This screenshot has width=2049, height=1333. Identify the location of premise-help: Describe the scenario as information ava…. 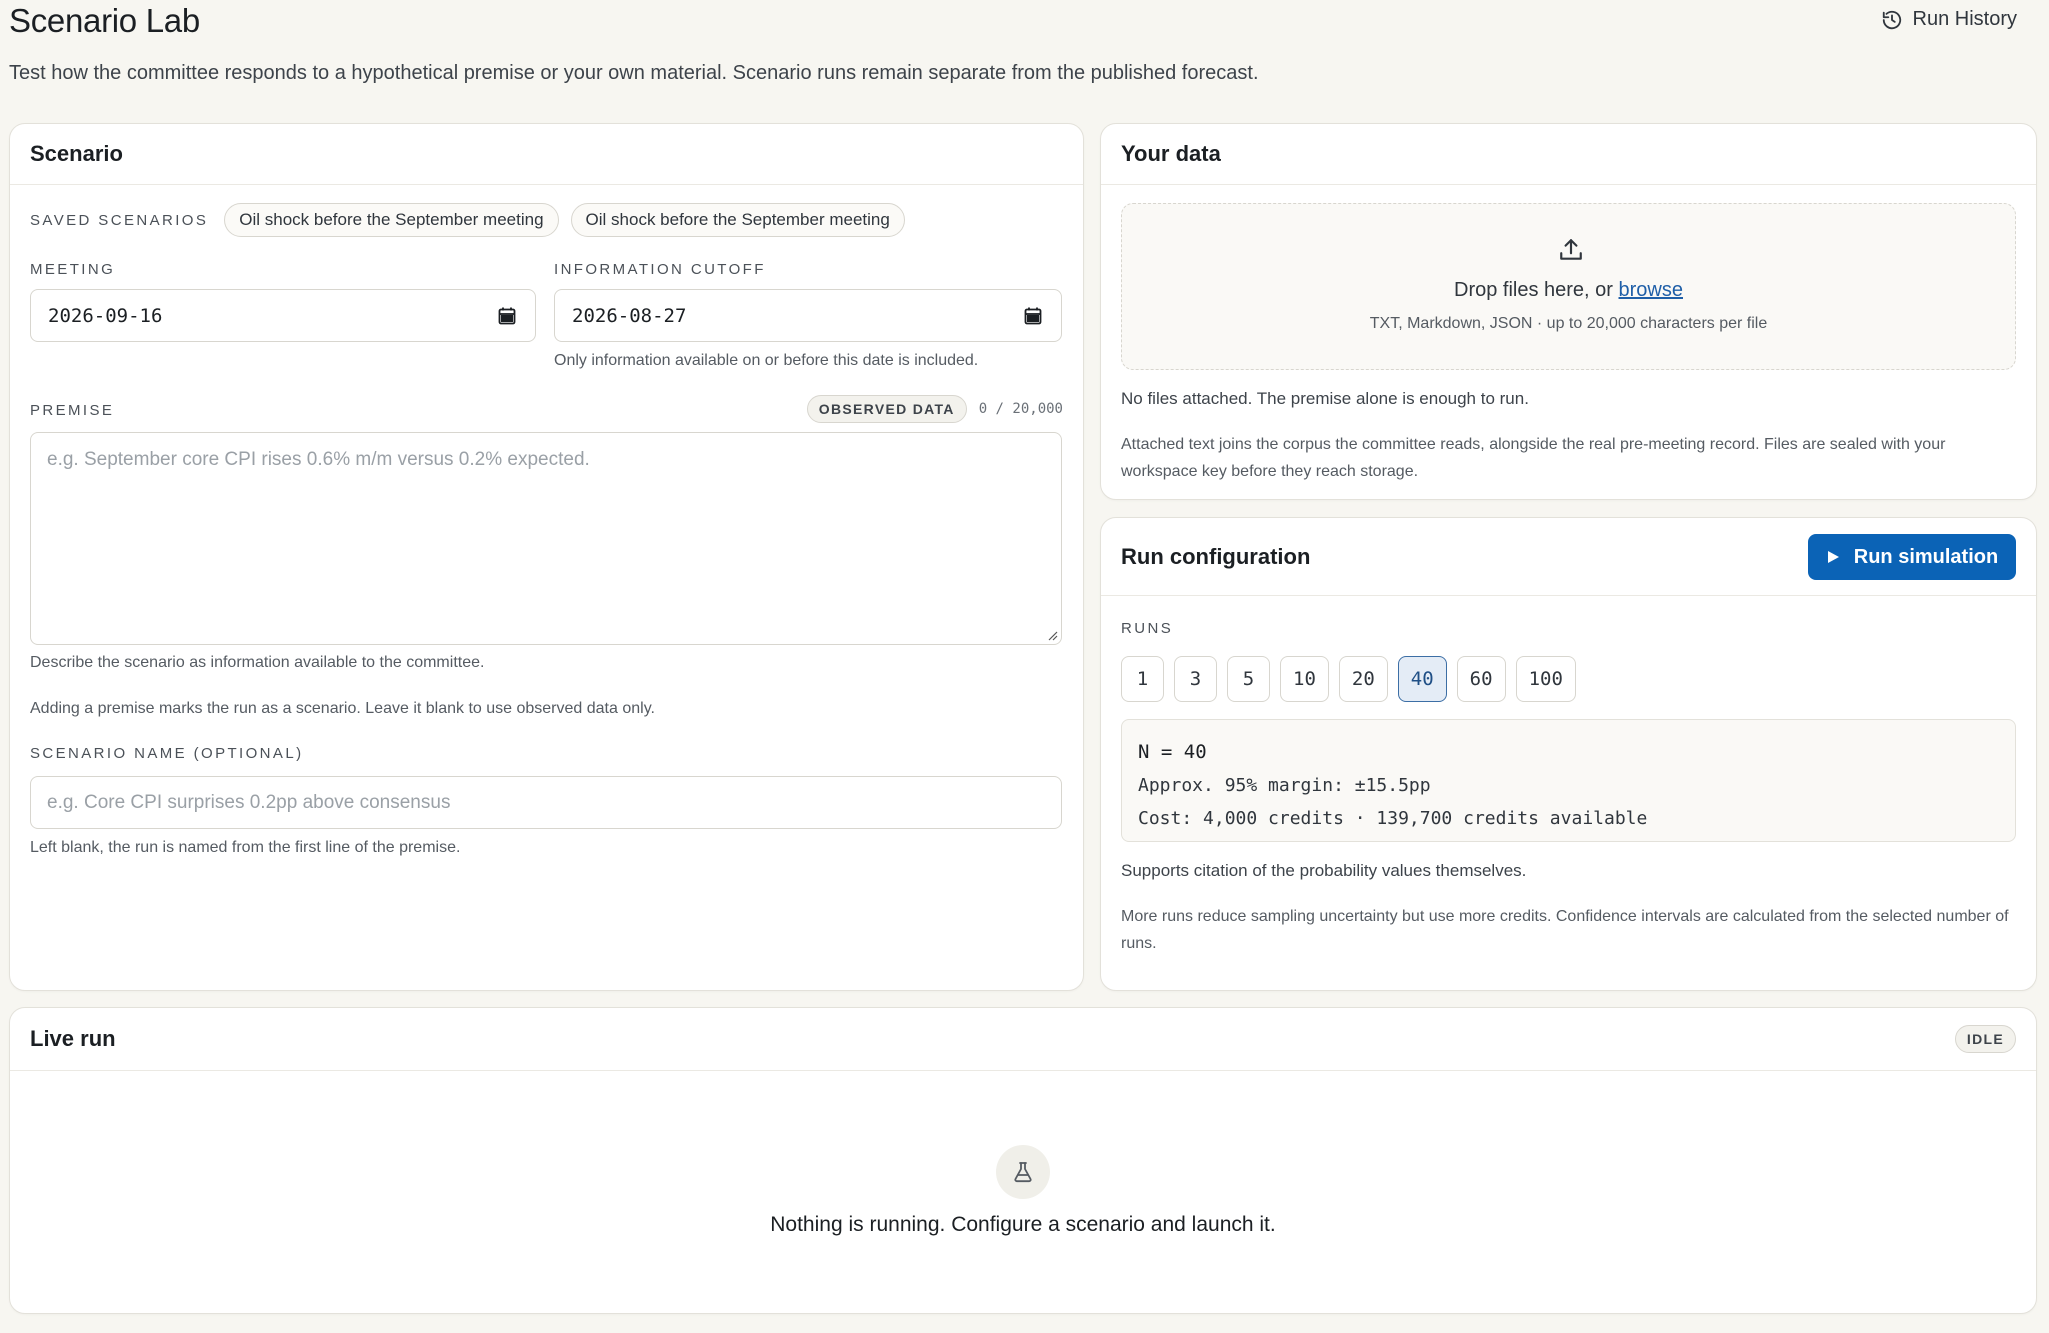
(257, 662).